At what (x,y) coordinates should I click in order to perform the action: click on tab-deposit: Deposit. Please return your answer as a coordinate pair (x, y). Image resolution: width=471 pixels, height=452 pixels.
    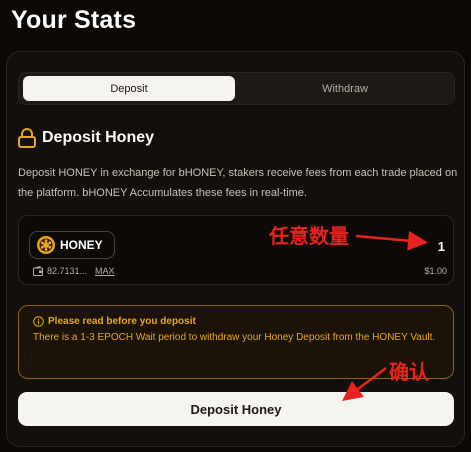
    Looking at the image, I should click on (129, 88).